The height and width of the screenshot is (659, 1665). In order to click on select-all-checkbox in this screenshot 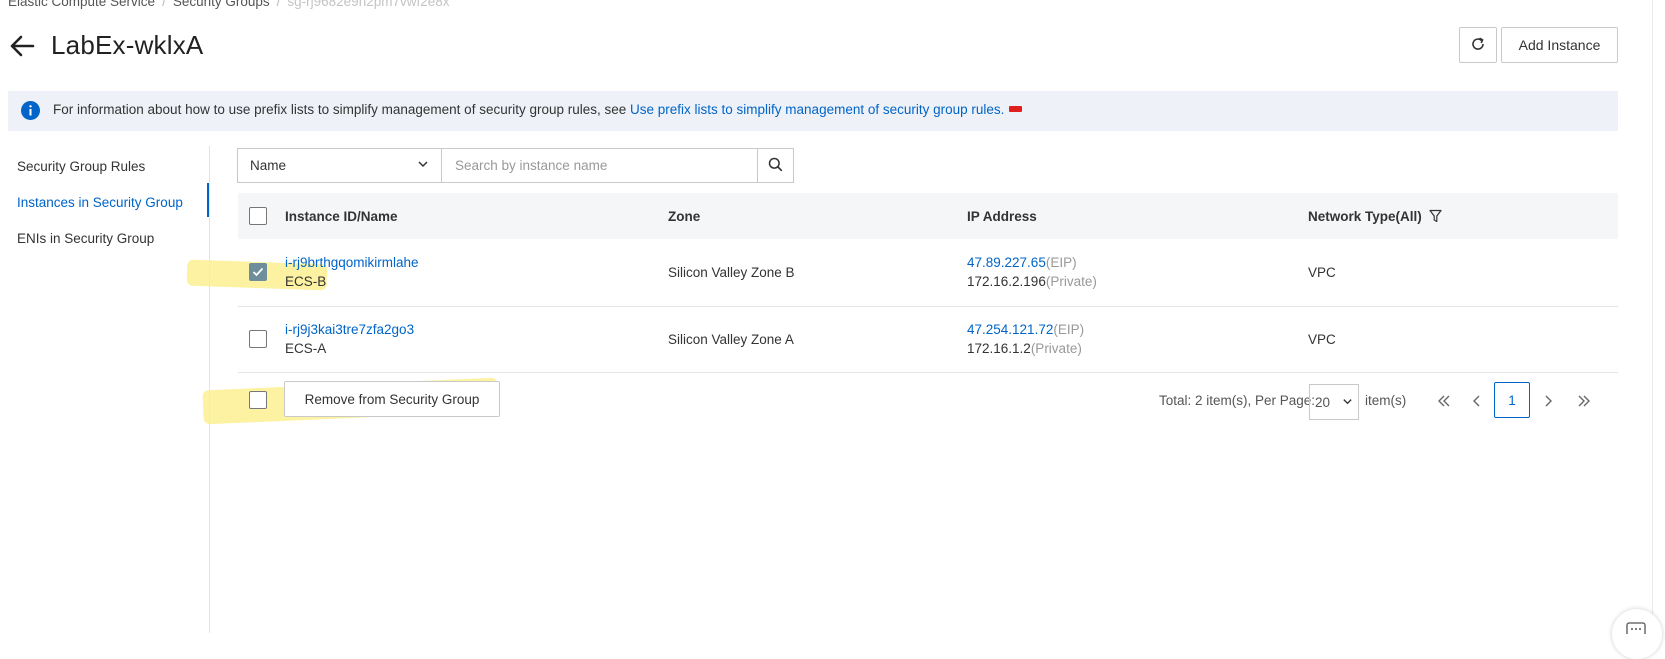, I will do `click(258, 216)`.